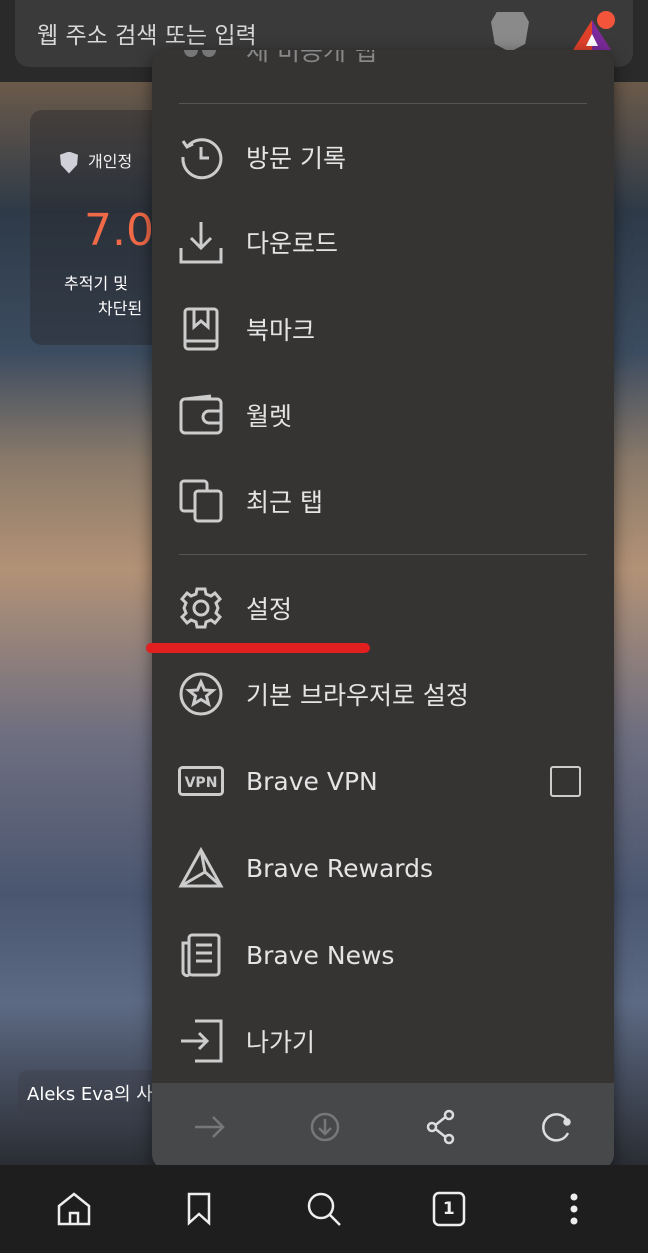  I want to click on vpn-icon: VPN, so click(201, 781).